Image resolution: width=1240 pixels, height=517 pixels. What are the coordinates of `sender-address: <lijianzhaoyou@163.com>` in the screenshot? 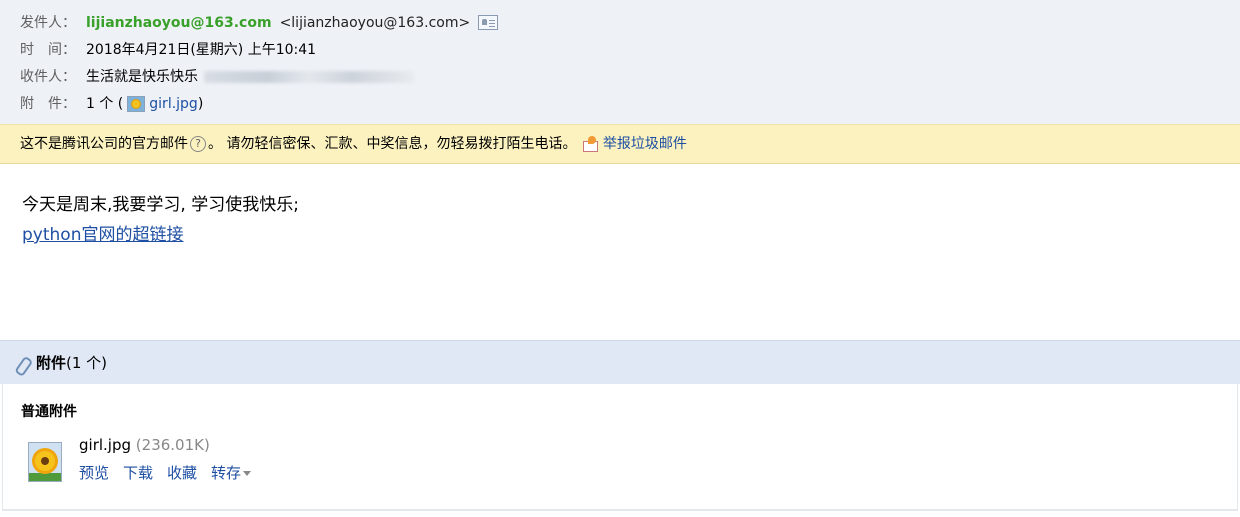 It's located at (375, 22).